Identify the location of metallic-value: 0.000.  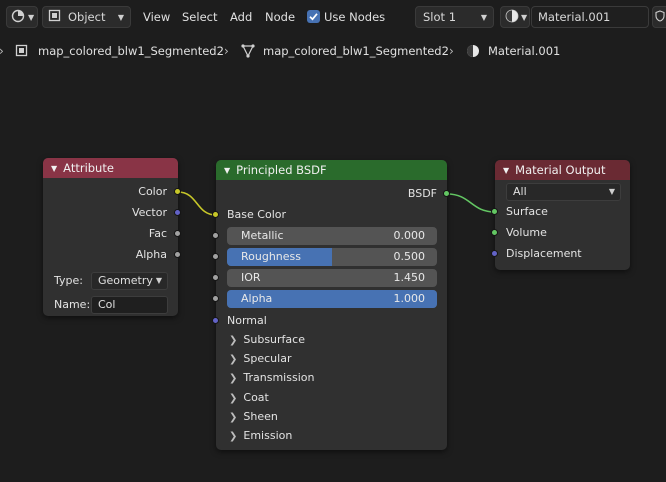
(409, 235).